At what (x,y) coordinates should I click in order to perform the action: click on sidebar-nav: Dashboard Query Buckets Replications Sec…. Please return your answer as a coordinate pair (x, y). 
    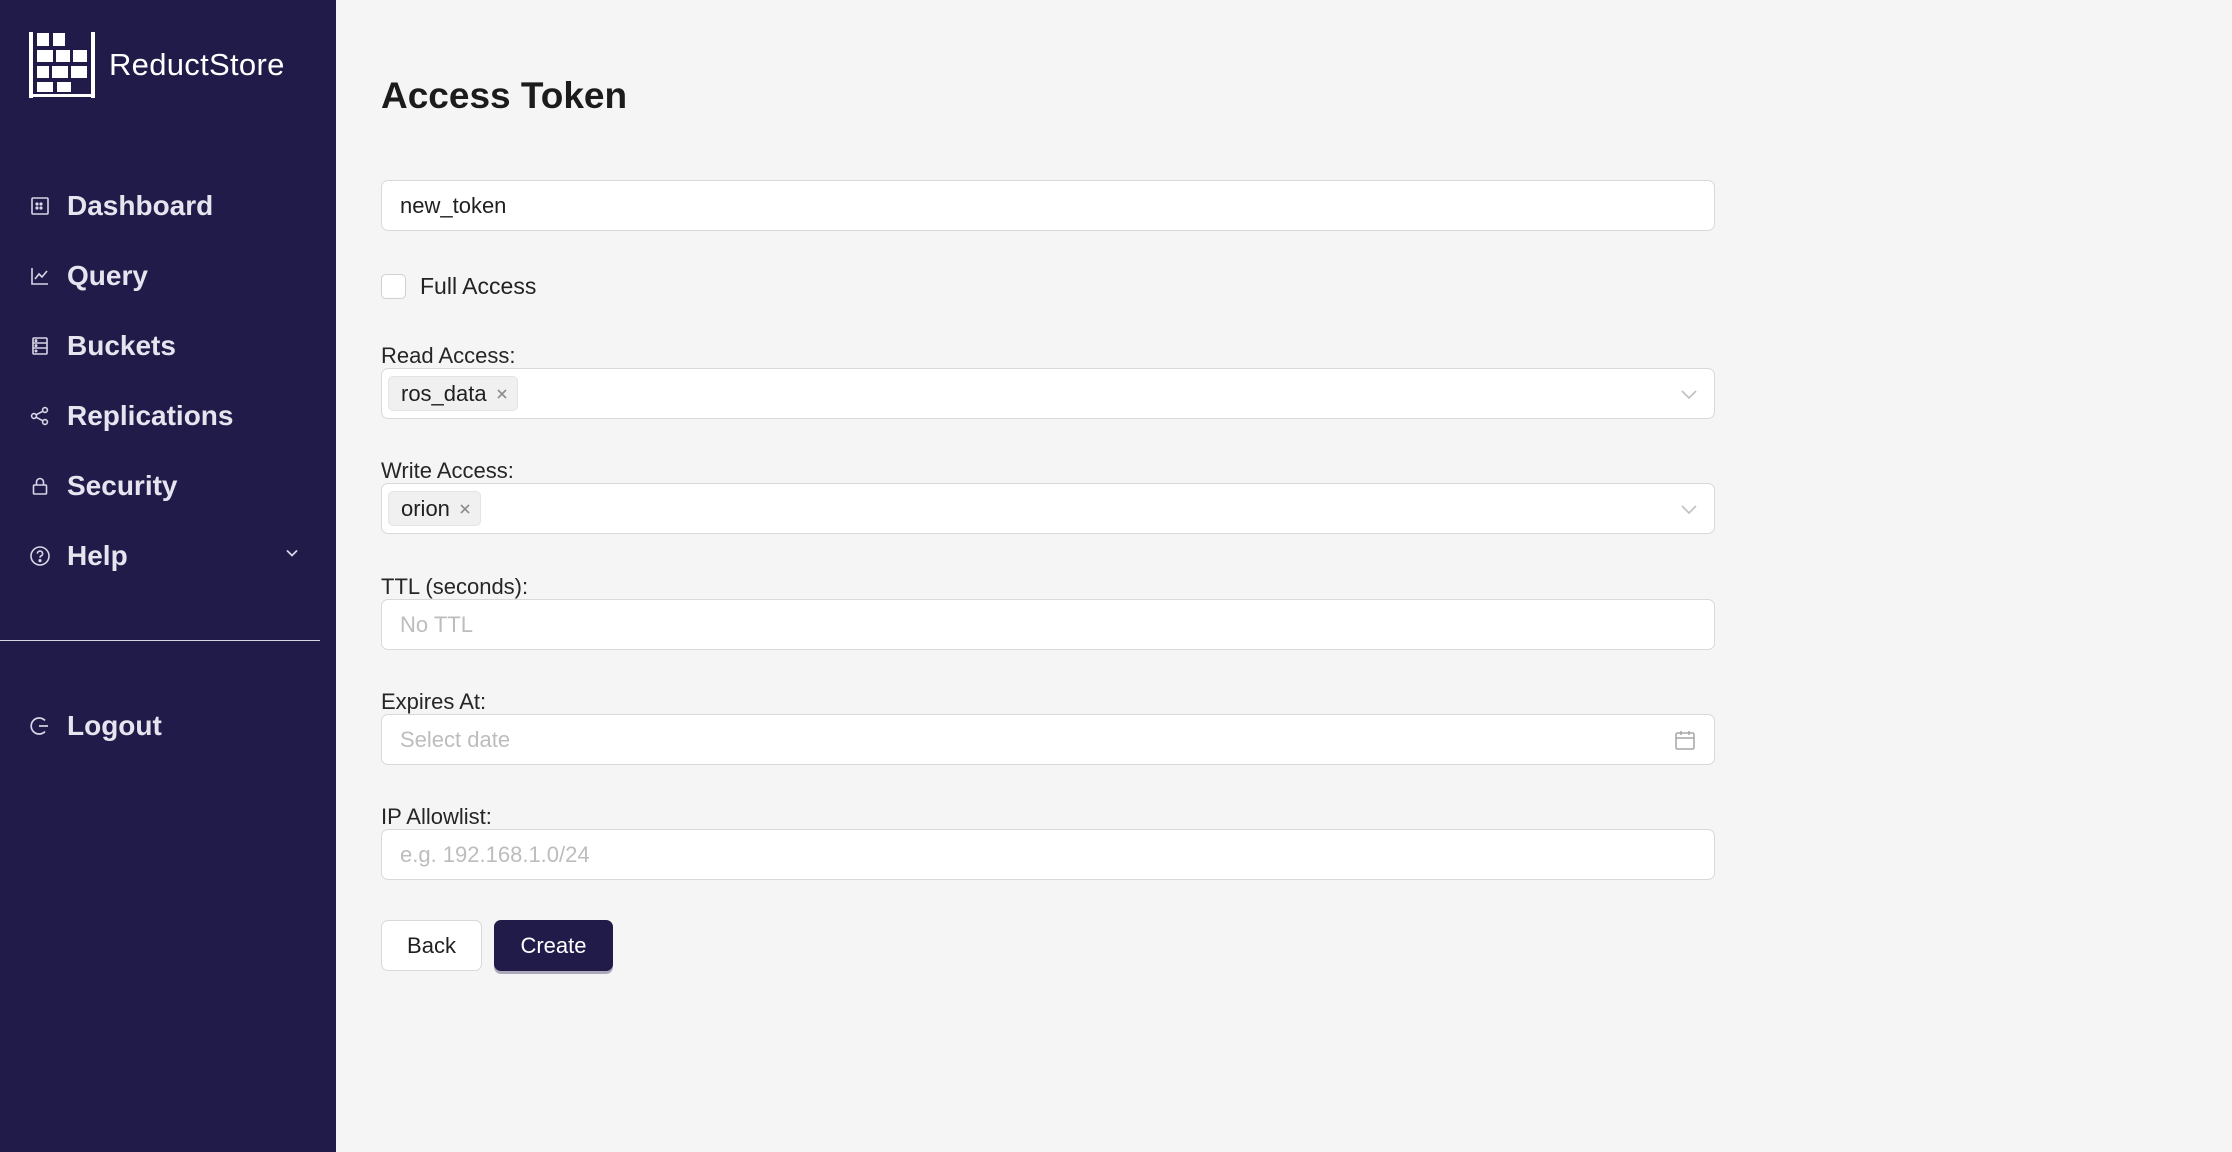
    Looking at the image, I should click on (168, 381).